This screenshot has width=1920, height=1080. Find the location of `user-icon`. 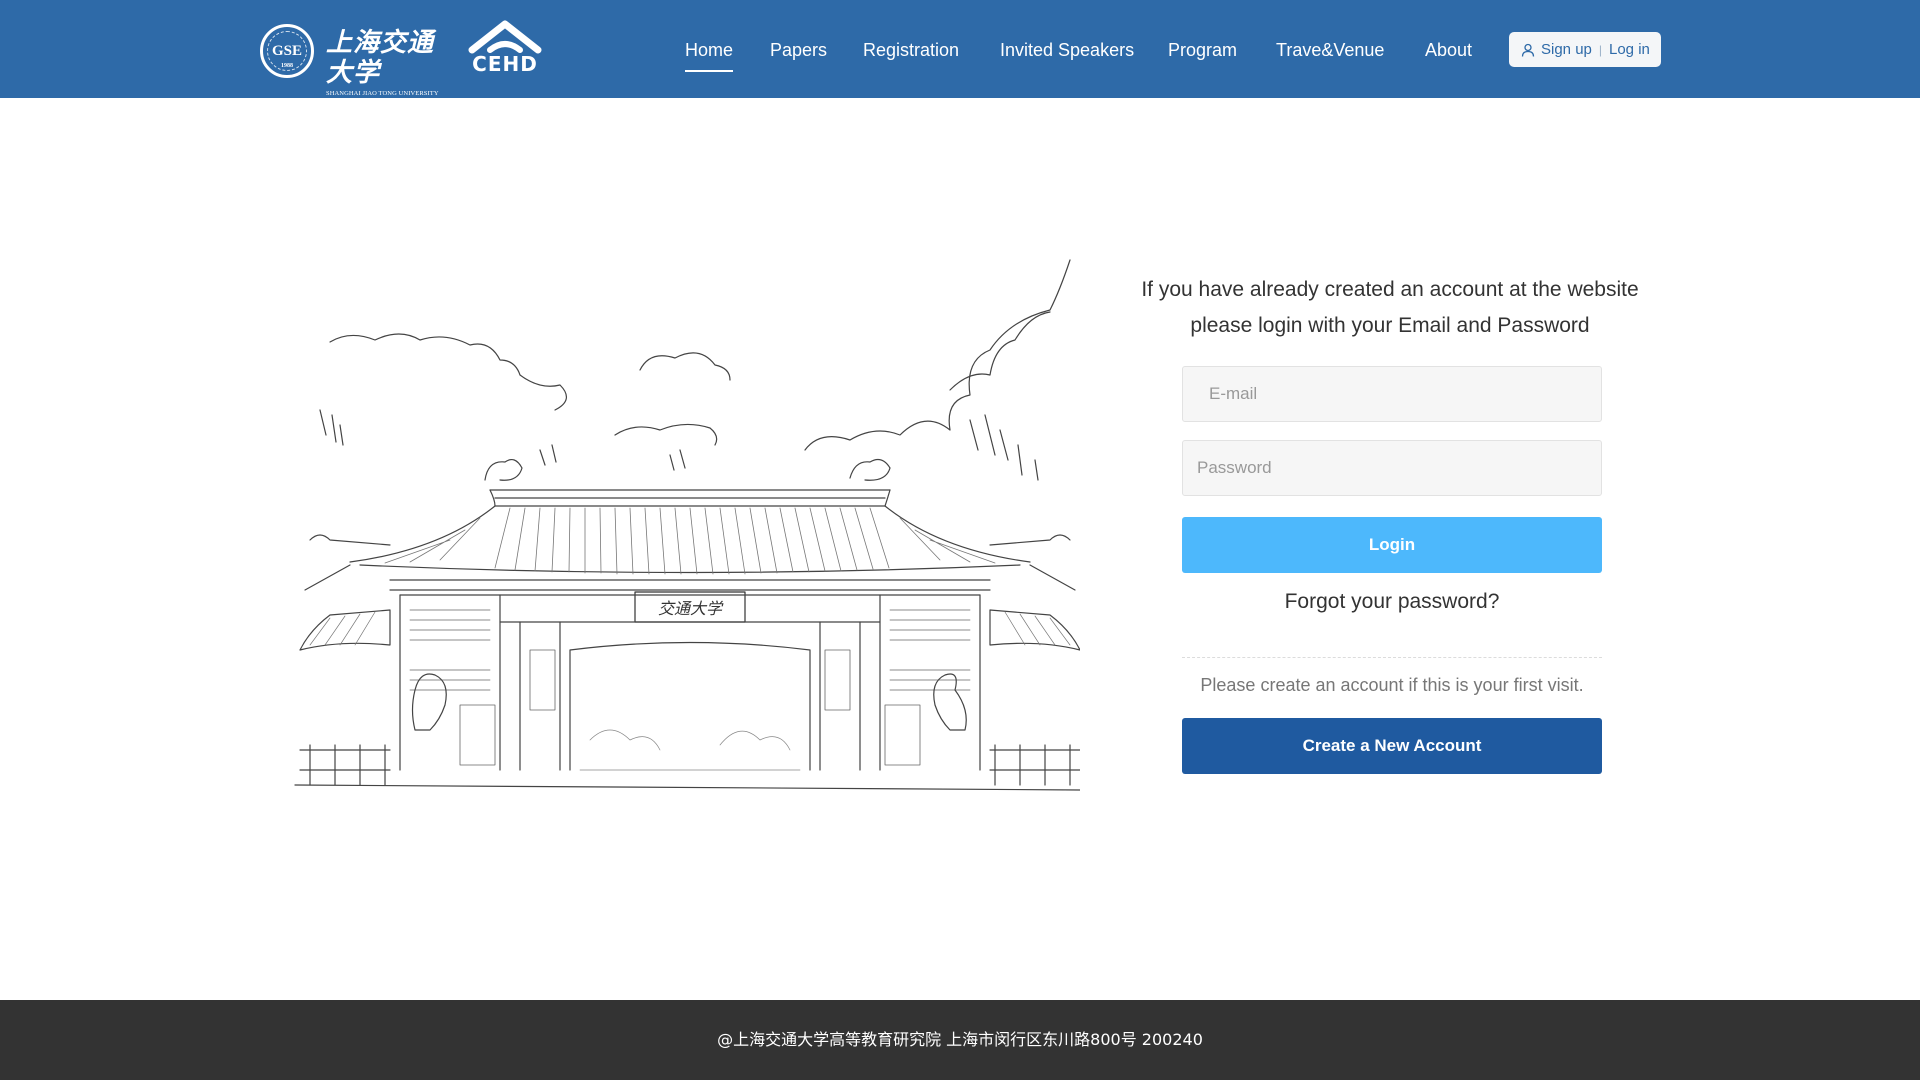

user-icon is located at coordinates (1528, 50).